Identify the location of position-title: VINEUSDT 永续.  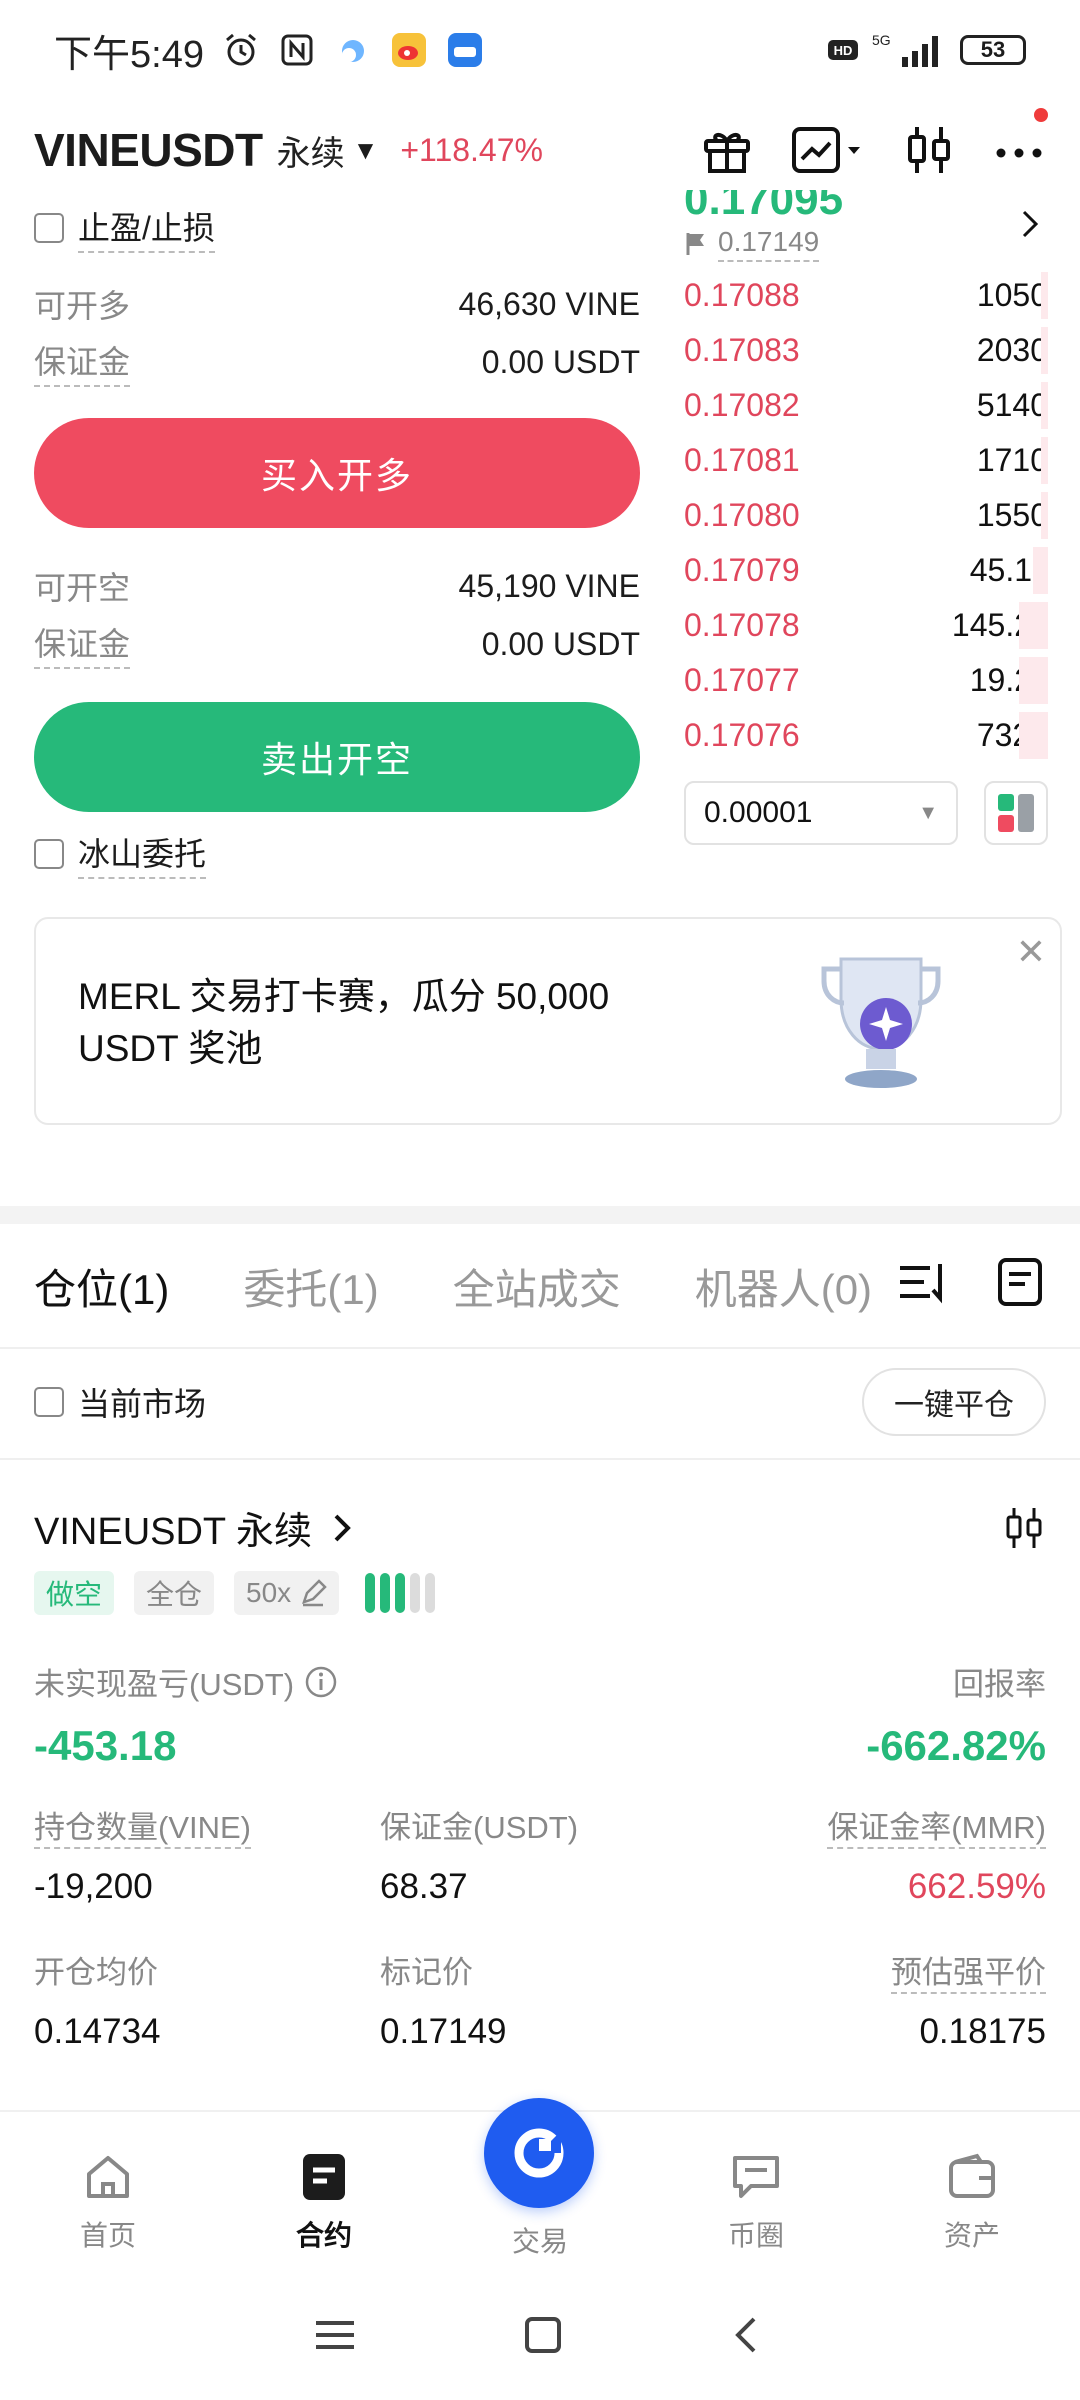
(173, 1532).